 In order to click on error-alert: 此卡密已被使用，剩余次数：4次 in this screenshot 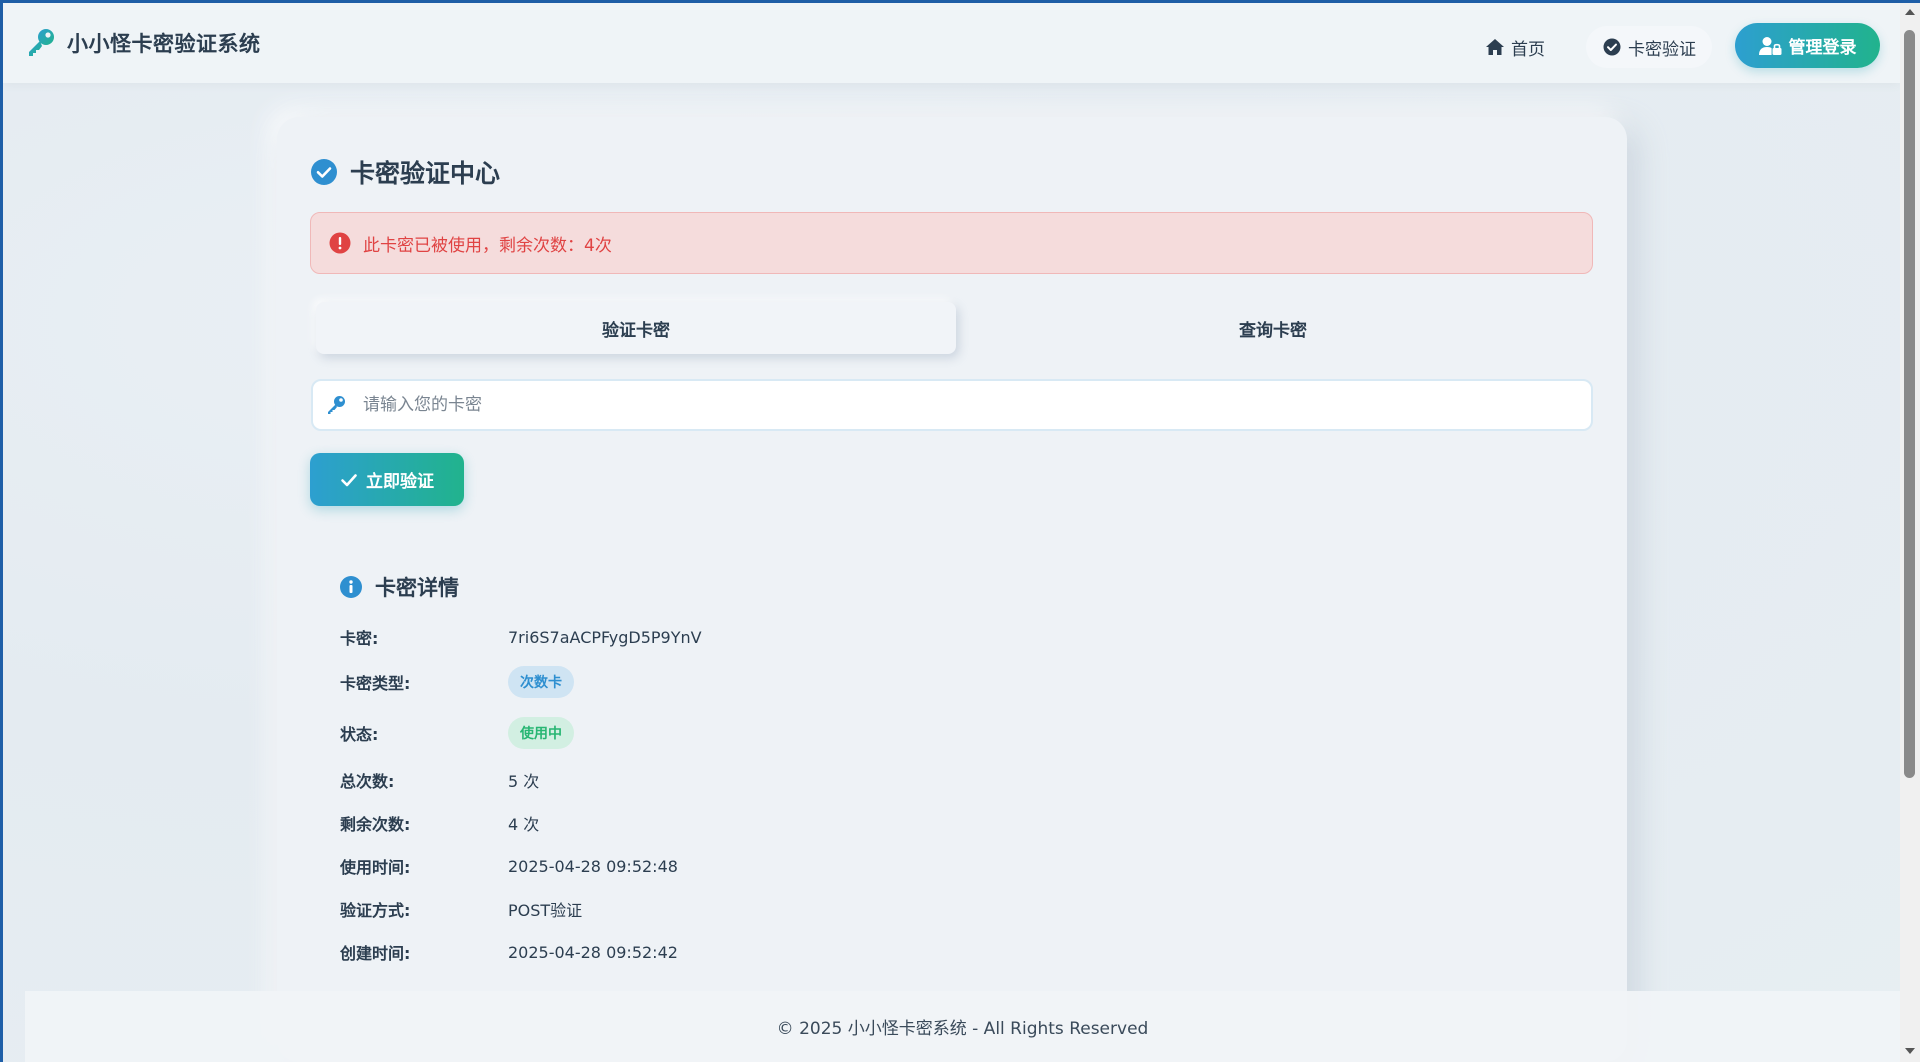, I will do `click(951, 243)`.